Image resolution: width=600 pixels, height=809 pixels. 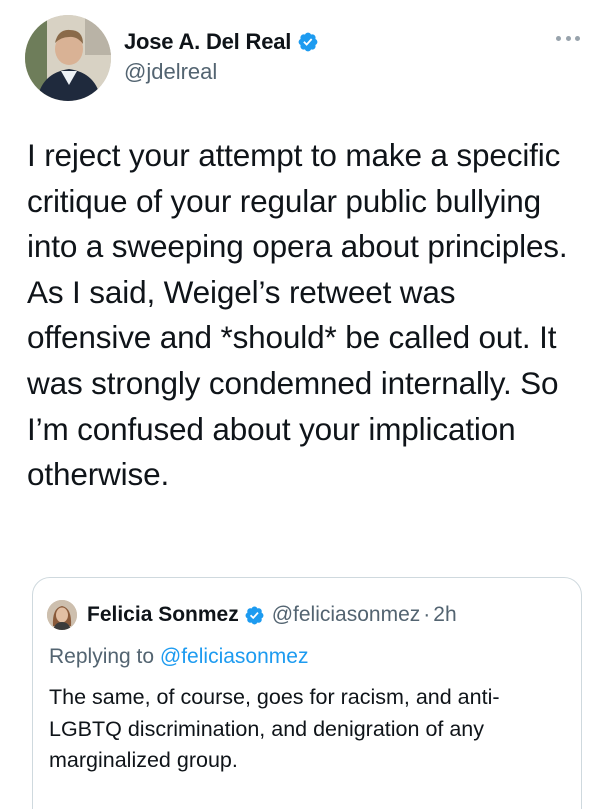 I want to click on author-handle: @jdelreal, so click(x=221, y=72).